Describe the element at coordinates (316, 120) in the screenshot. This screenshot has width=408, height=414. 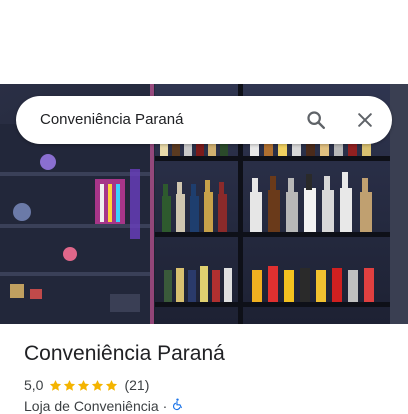
I see `search-icon` at that location.